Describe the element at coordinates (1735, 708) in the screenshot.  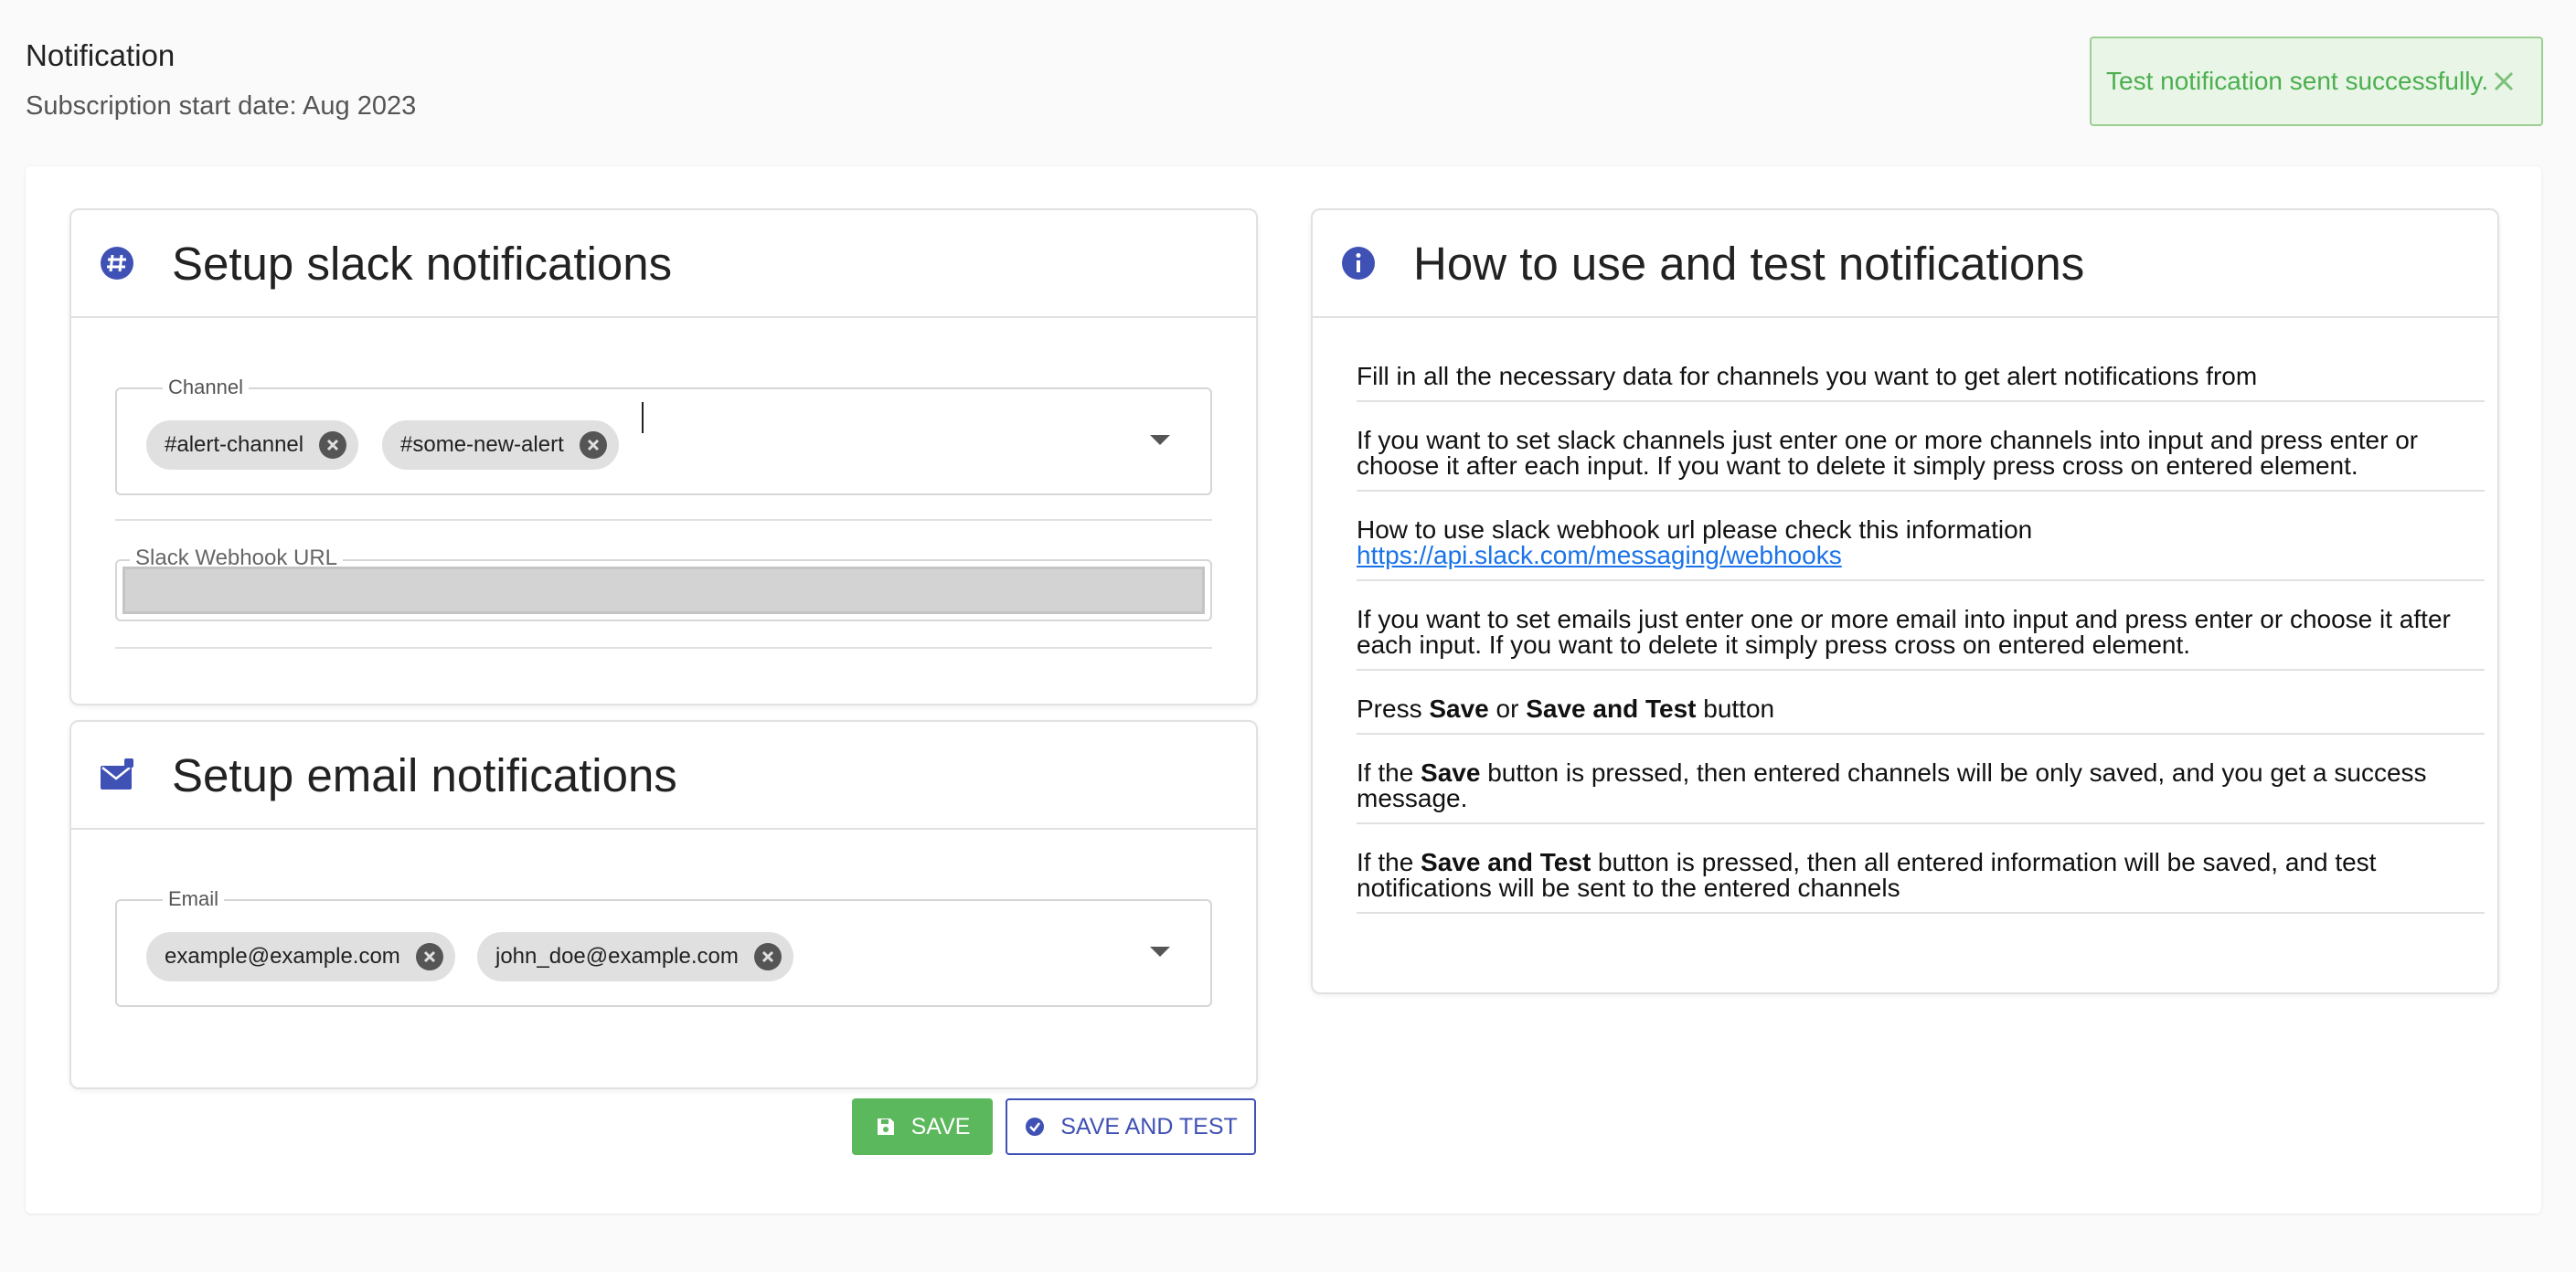
I see `info-text: button` at that location.